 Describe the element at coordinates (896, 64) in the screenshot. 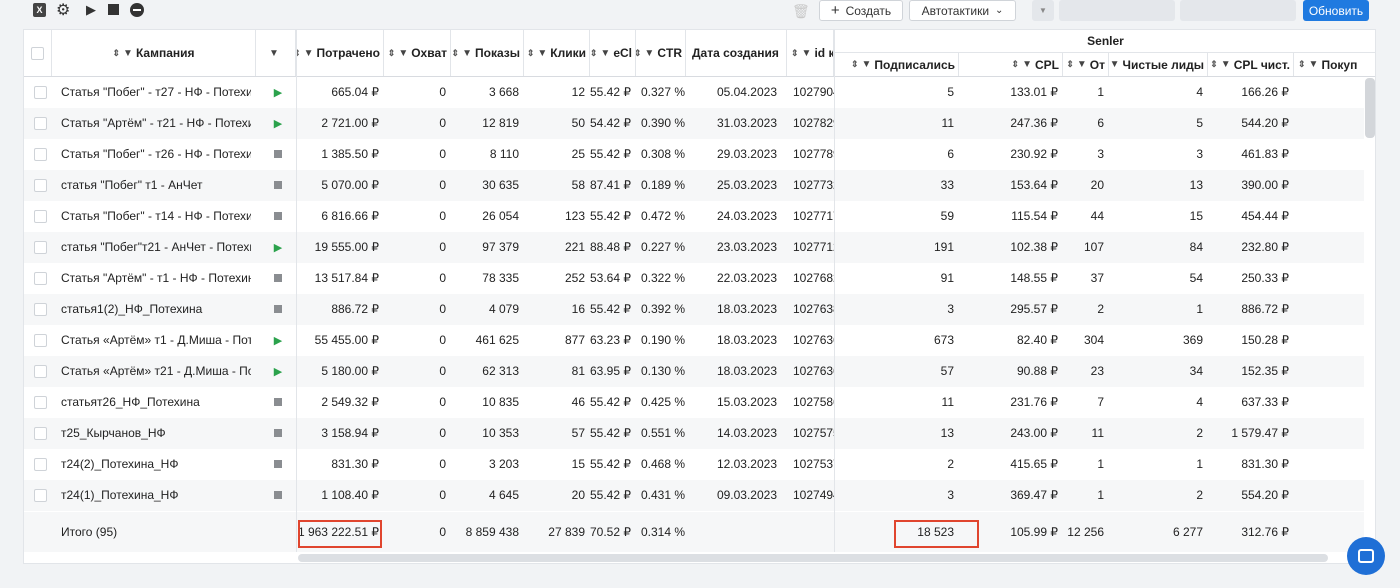

I see `header-subscribed: ⇕ ▼ Подписались` at that location.